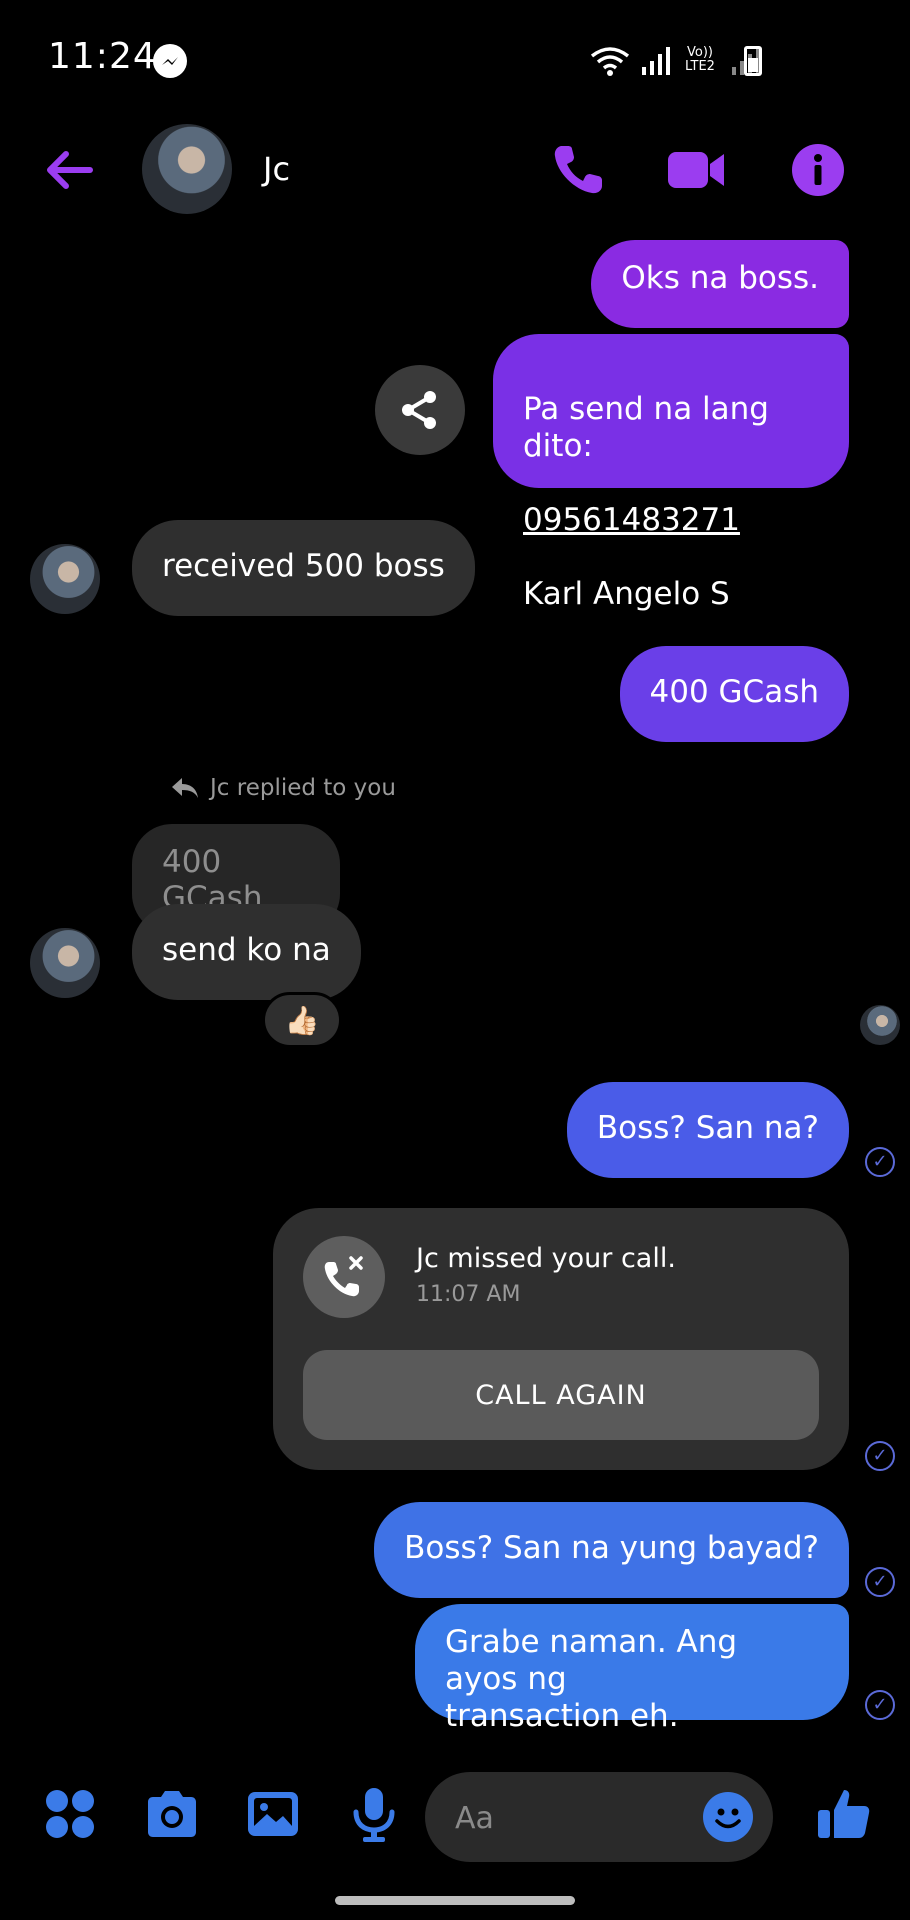 The height and width of the screenshot is (1920, 910). Describe the element at coordinates (170, 61) in the screenshot. I see `messenger-notification-icon` at that location.